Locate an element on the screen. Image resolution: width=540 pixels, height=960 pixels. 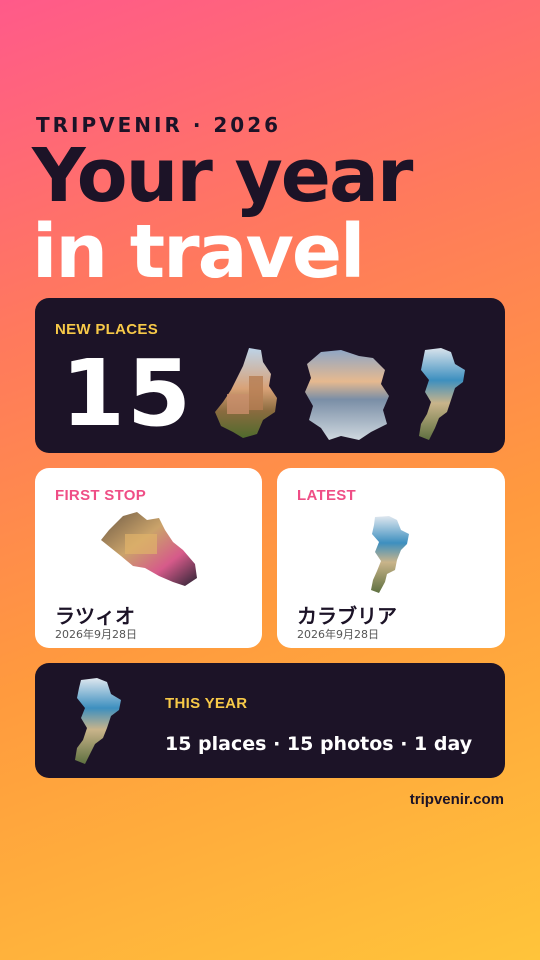
title-line-2: in travel is located at coordinates (198, 252).